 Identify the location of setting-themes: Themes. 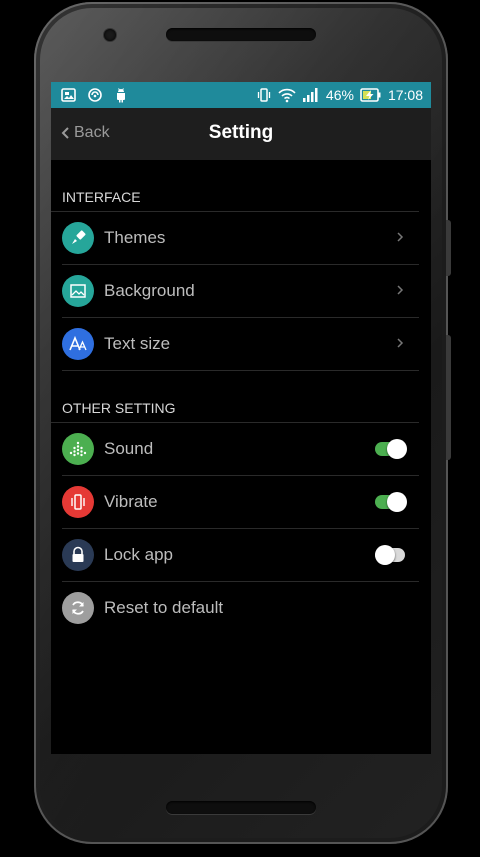
(240, 238).